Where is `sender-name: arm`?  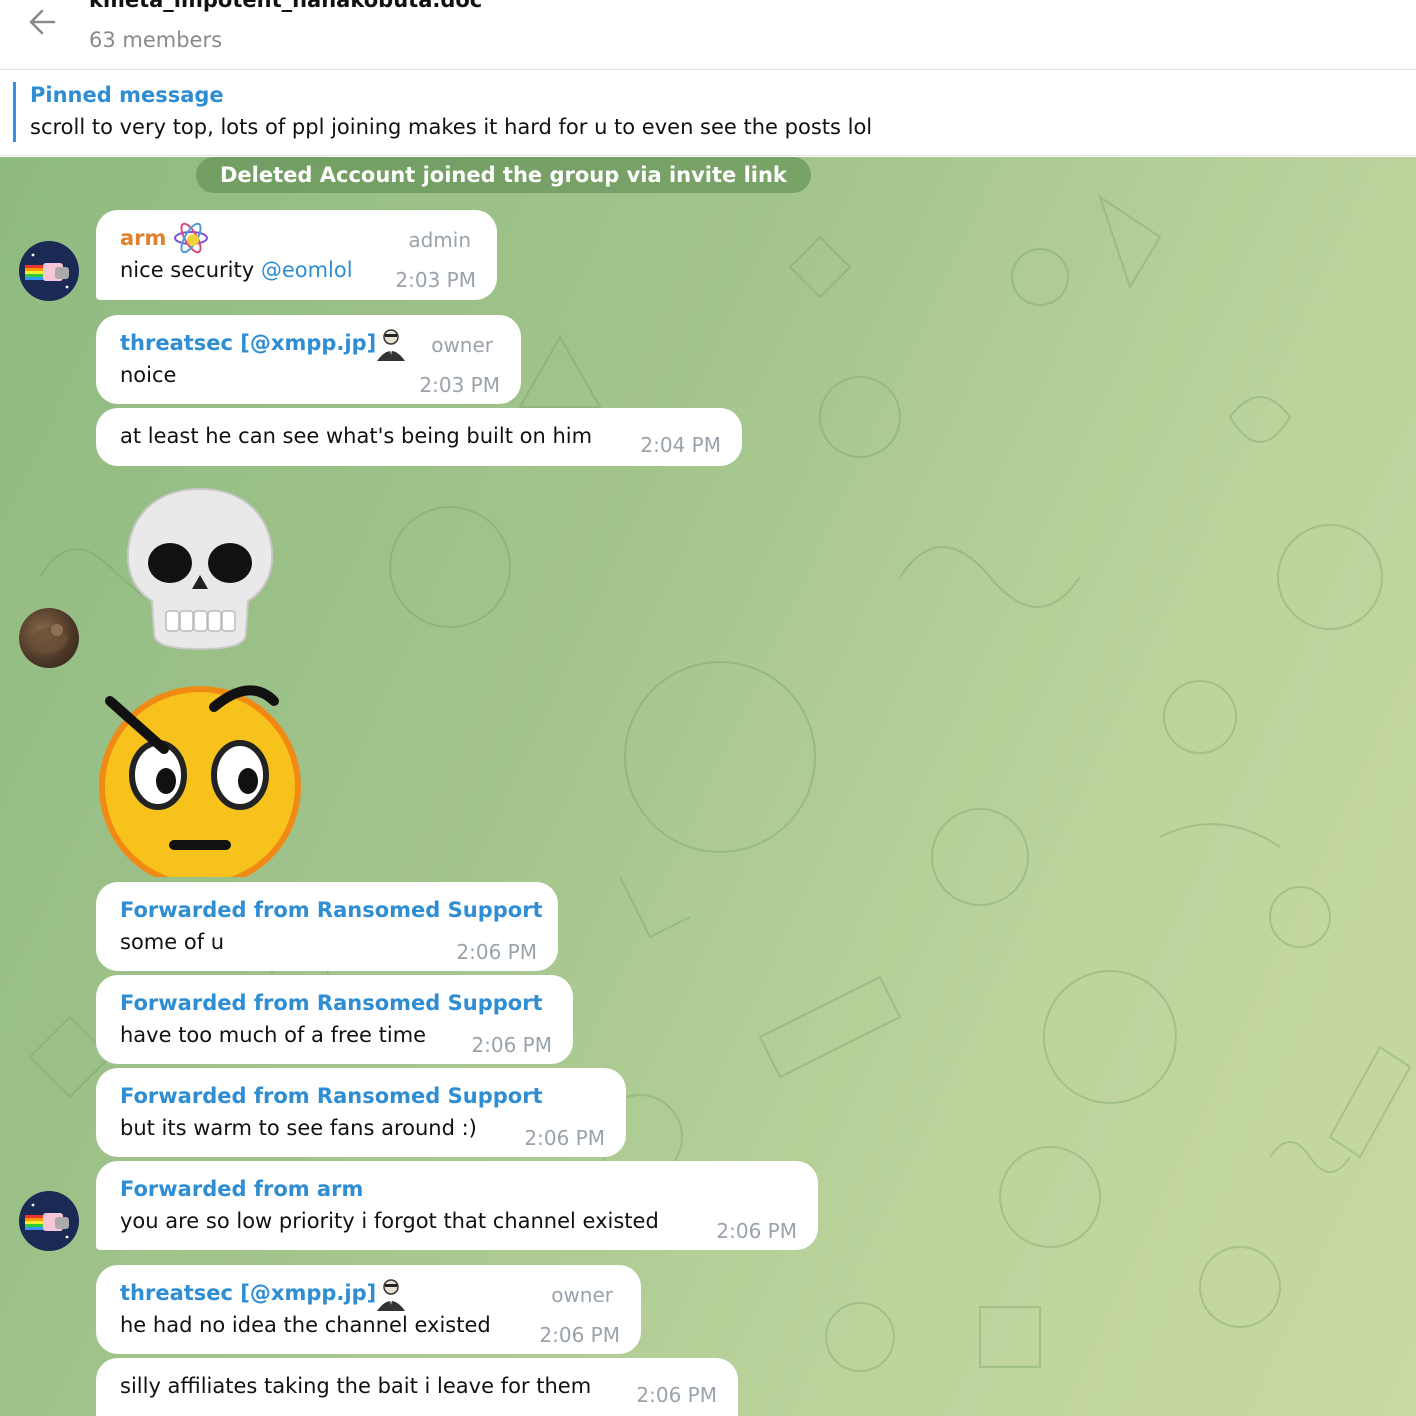 sender-name: arm is located at coordinates (143, 238).